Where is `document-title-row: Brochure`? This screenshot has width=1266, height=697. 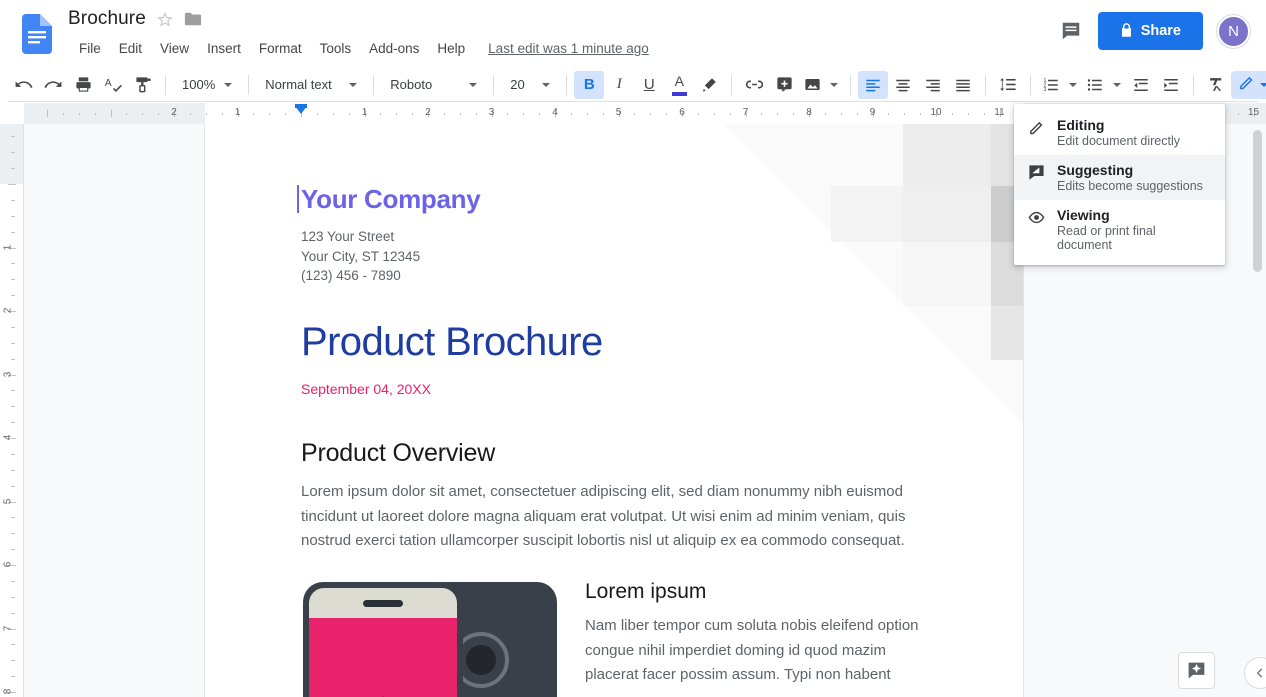
document-title-row: Brochure is located at coordinates (135, 19).